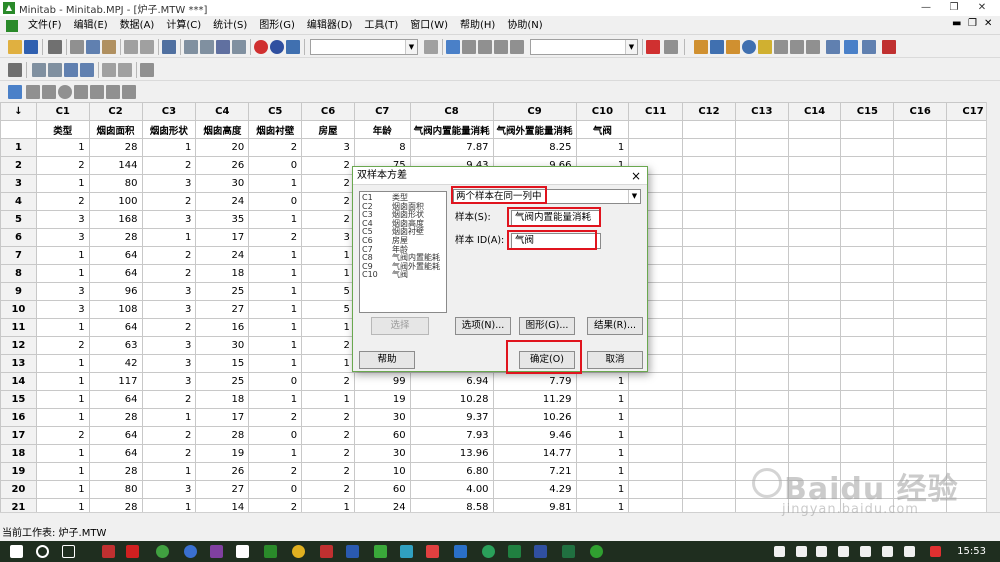  What do you see at coordinates (18, 219) in the screenshot?
I see `row-header: 5` at bounding box center [18, 219].